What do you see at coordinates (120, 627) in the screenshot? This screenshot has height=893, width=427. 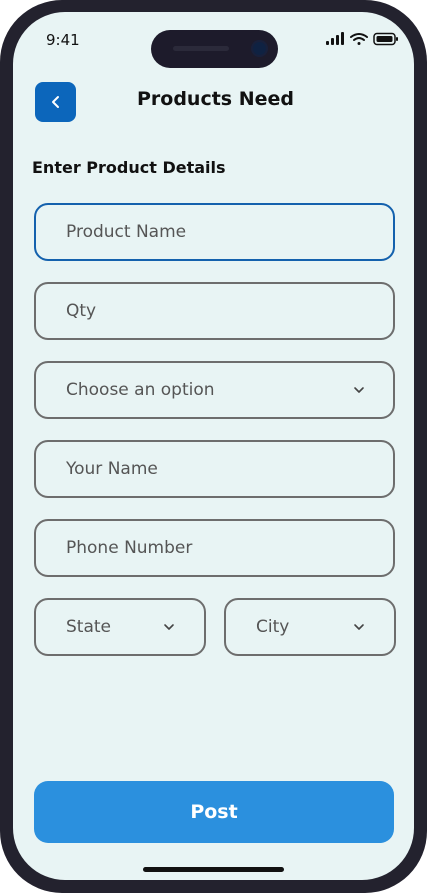 I see `state-select: State` at bounding box center [120, 627].